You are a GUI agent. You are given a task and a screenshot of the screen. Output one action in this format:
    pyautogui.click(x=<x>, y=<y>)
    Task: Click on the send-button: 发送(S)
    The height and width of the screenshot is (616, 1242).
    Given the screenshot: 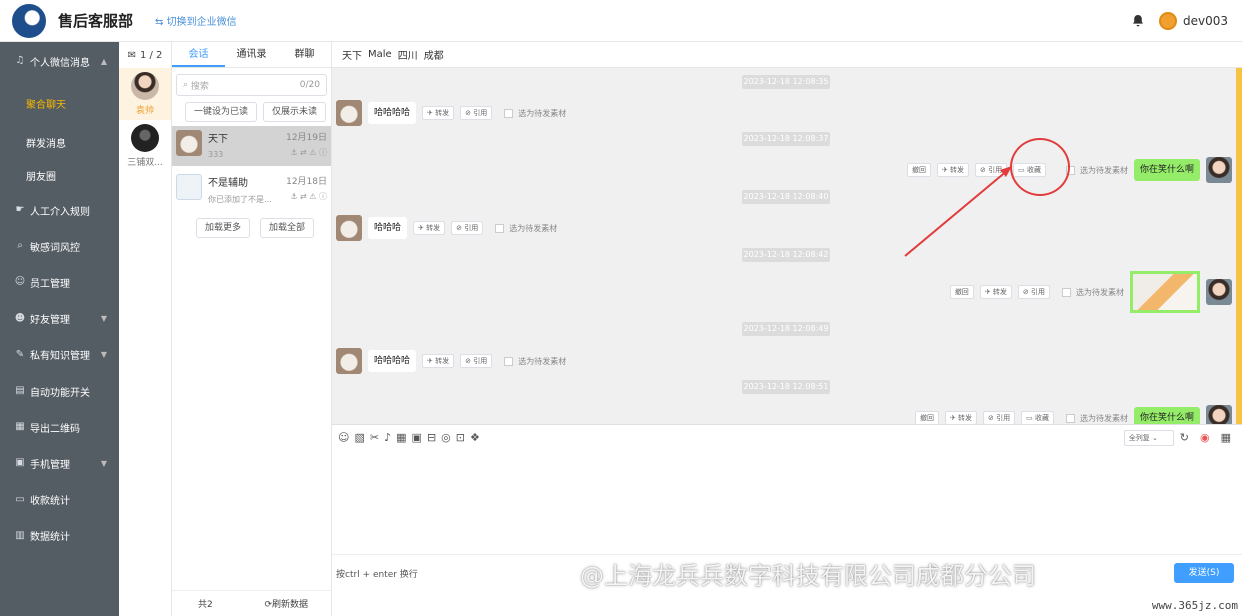 What is the action you would take?
    pyautogui.click(x=1204, y=573)
    